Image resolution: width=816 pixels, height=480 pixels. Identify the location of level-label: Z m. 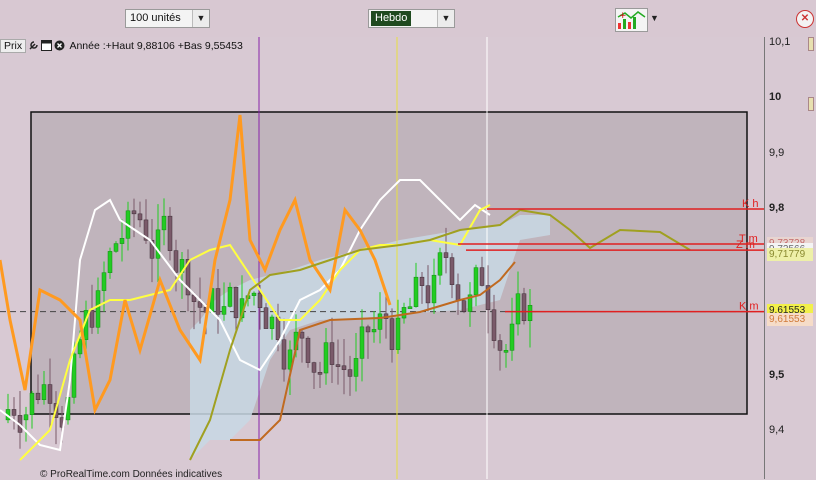
(745, 245).